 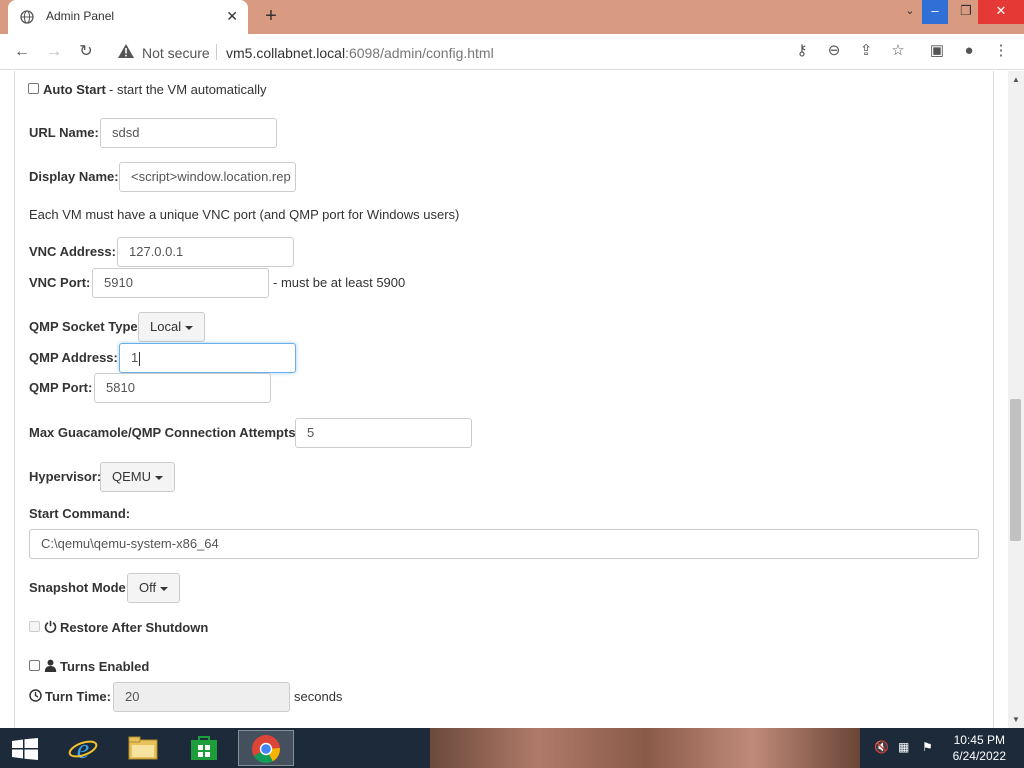 I want to click on zoom-icon: ⊖, so click(x=834, y=51).